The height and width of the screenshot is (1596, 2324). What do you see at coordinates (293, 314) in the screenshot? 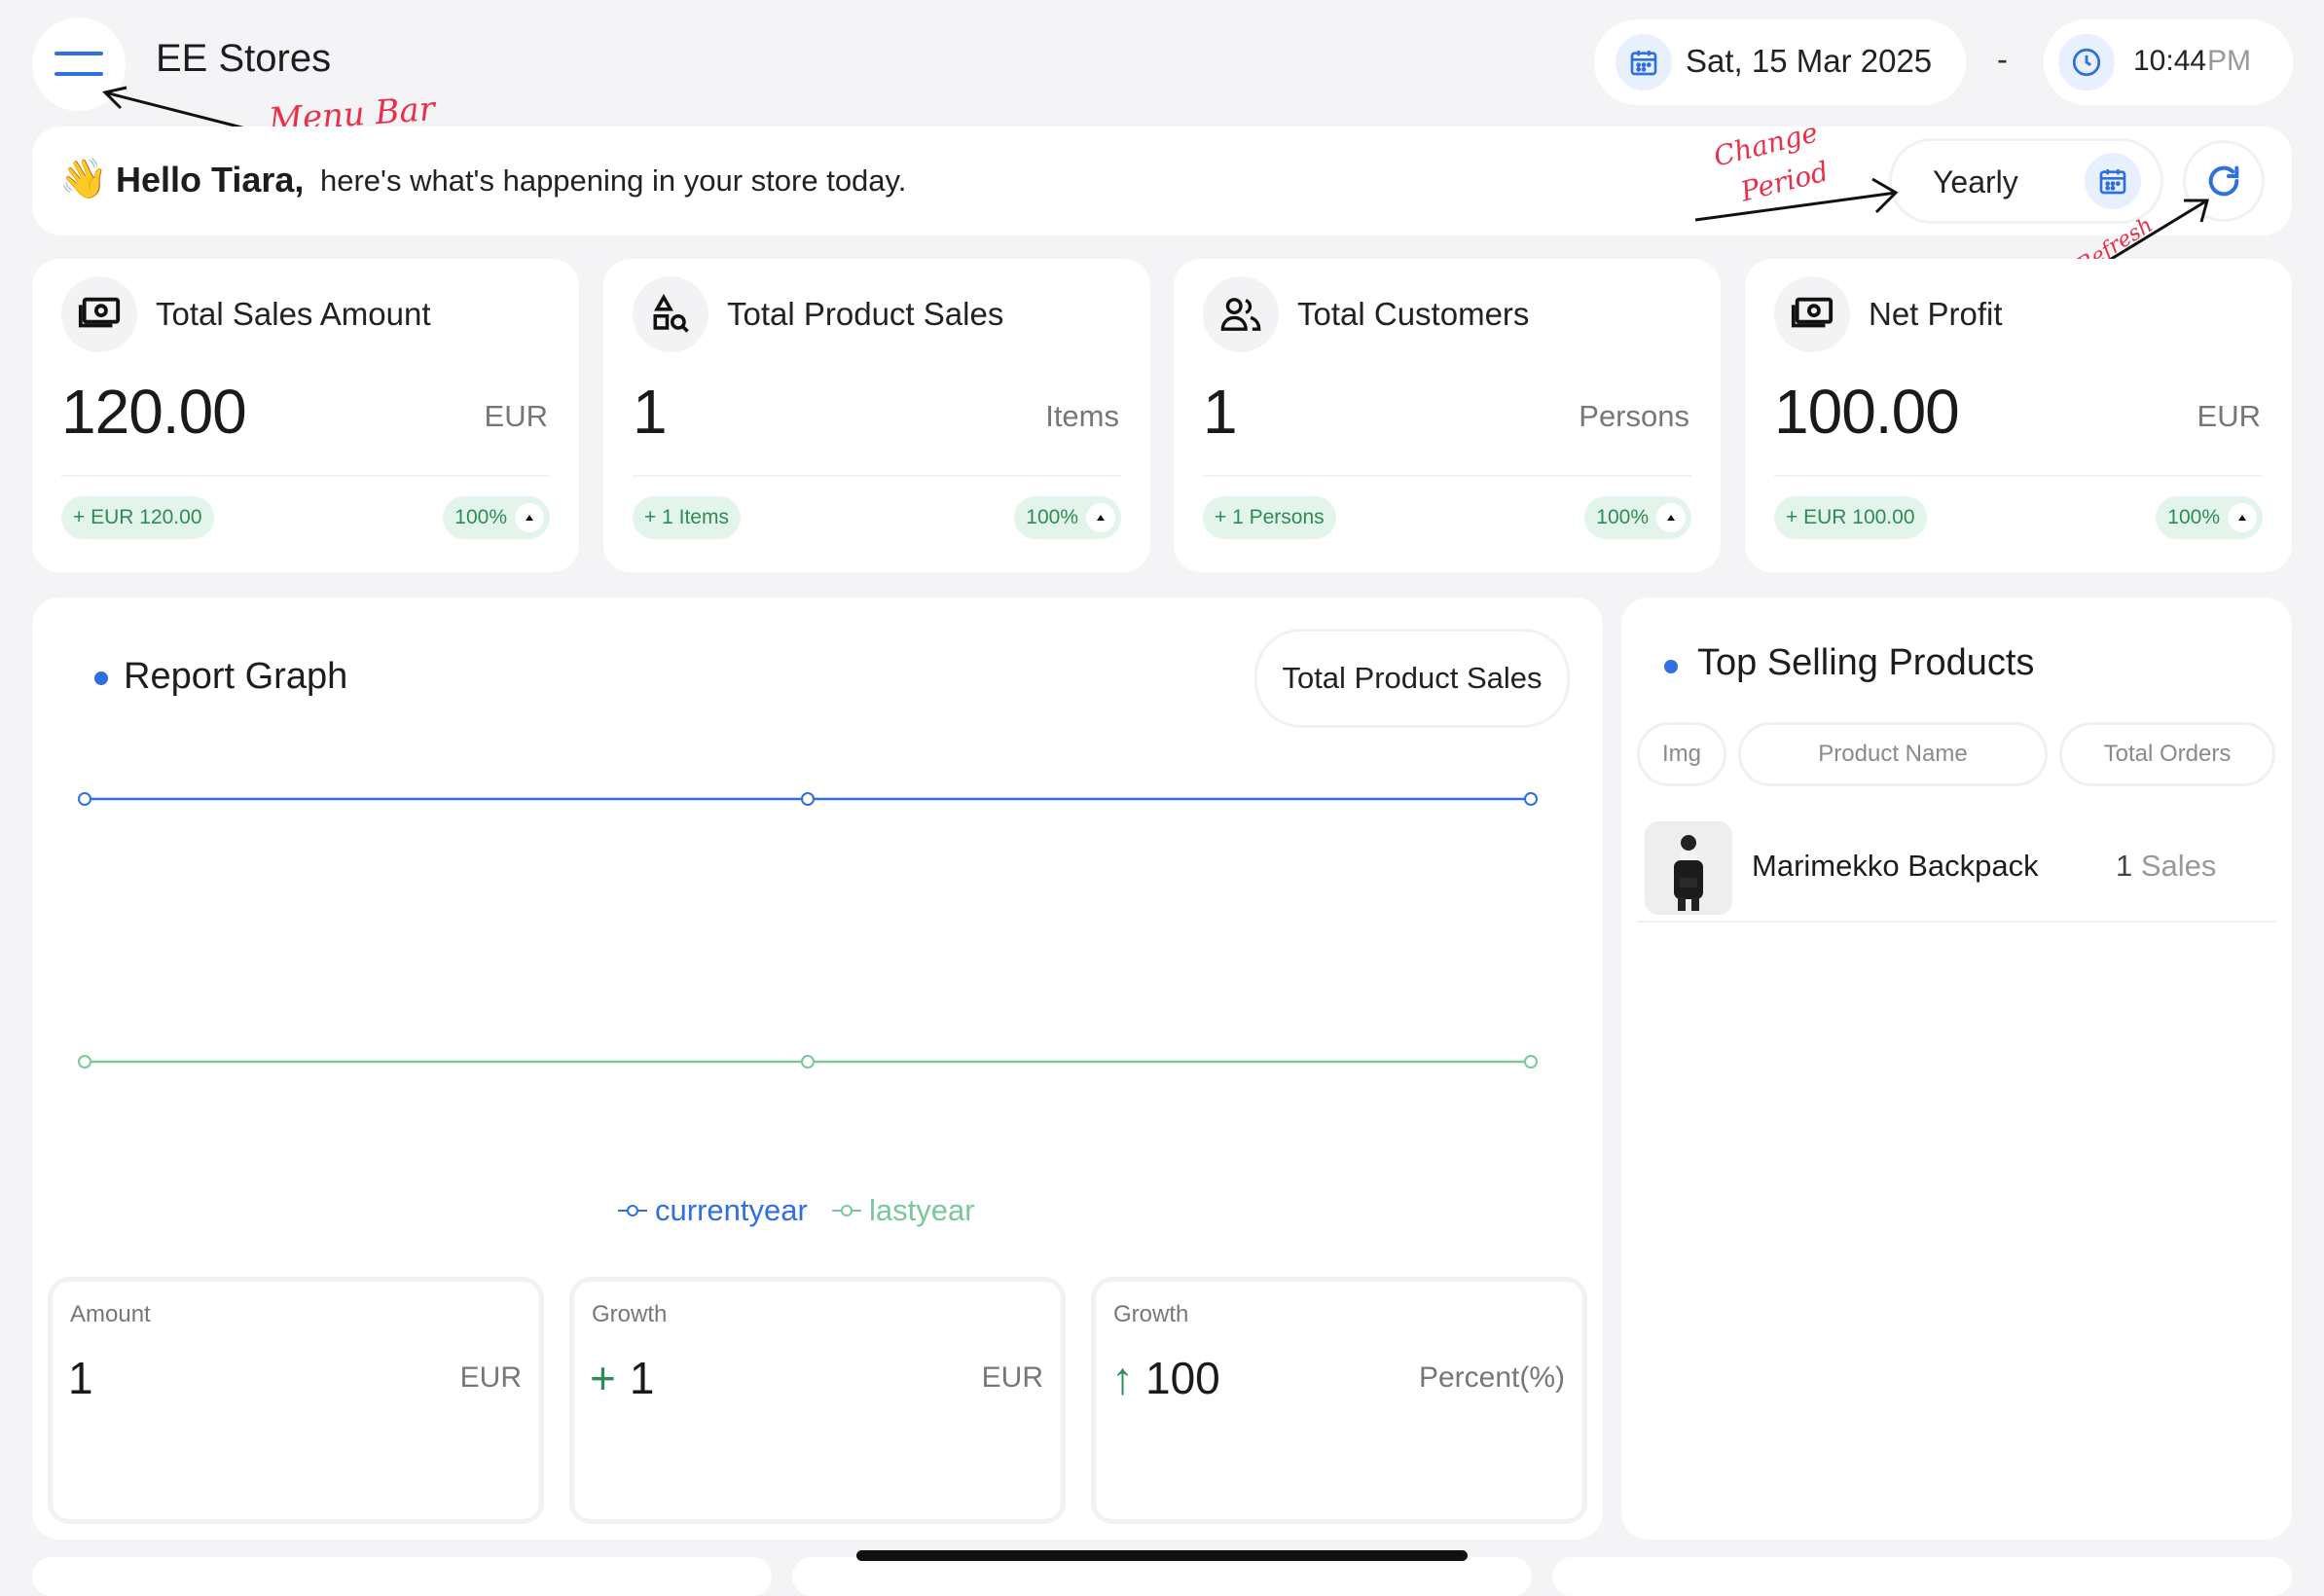
I see `kpi-title: Total Sales Amount` at bounding box center [293, 314].